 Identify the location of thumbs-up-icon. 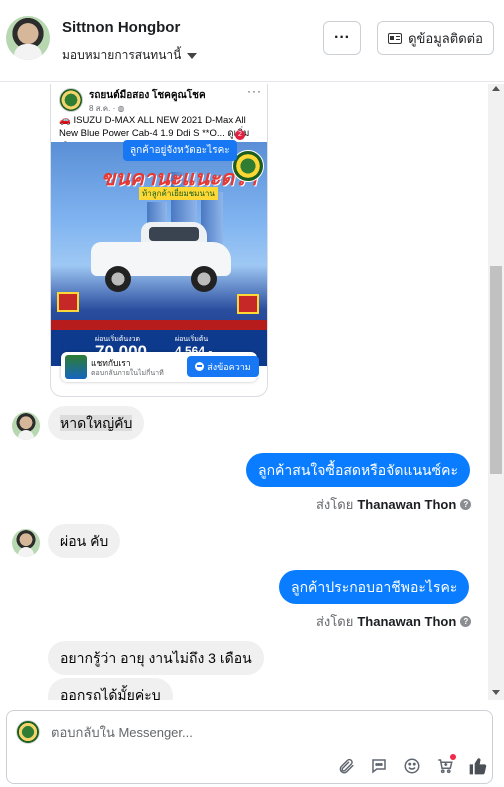
(478, 766).